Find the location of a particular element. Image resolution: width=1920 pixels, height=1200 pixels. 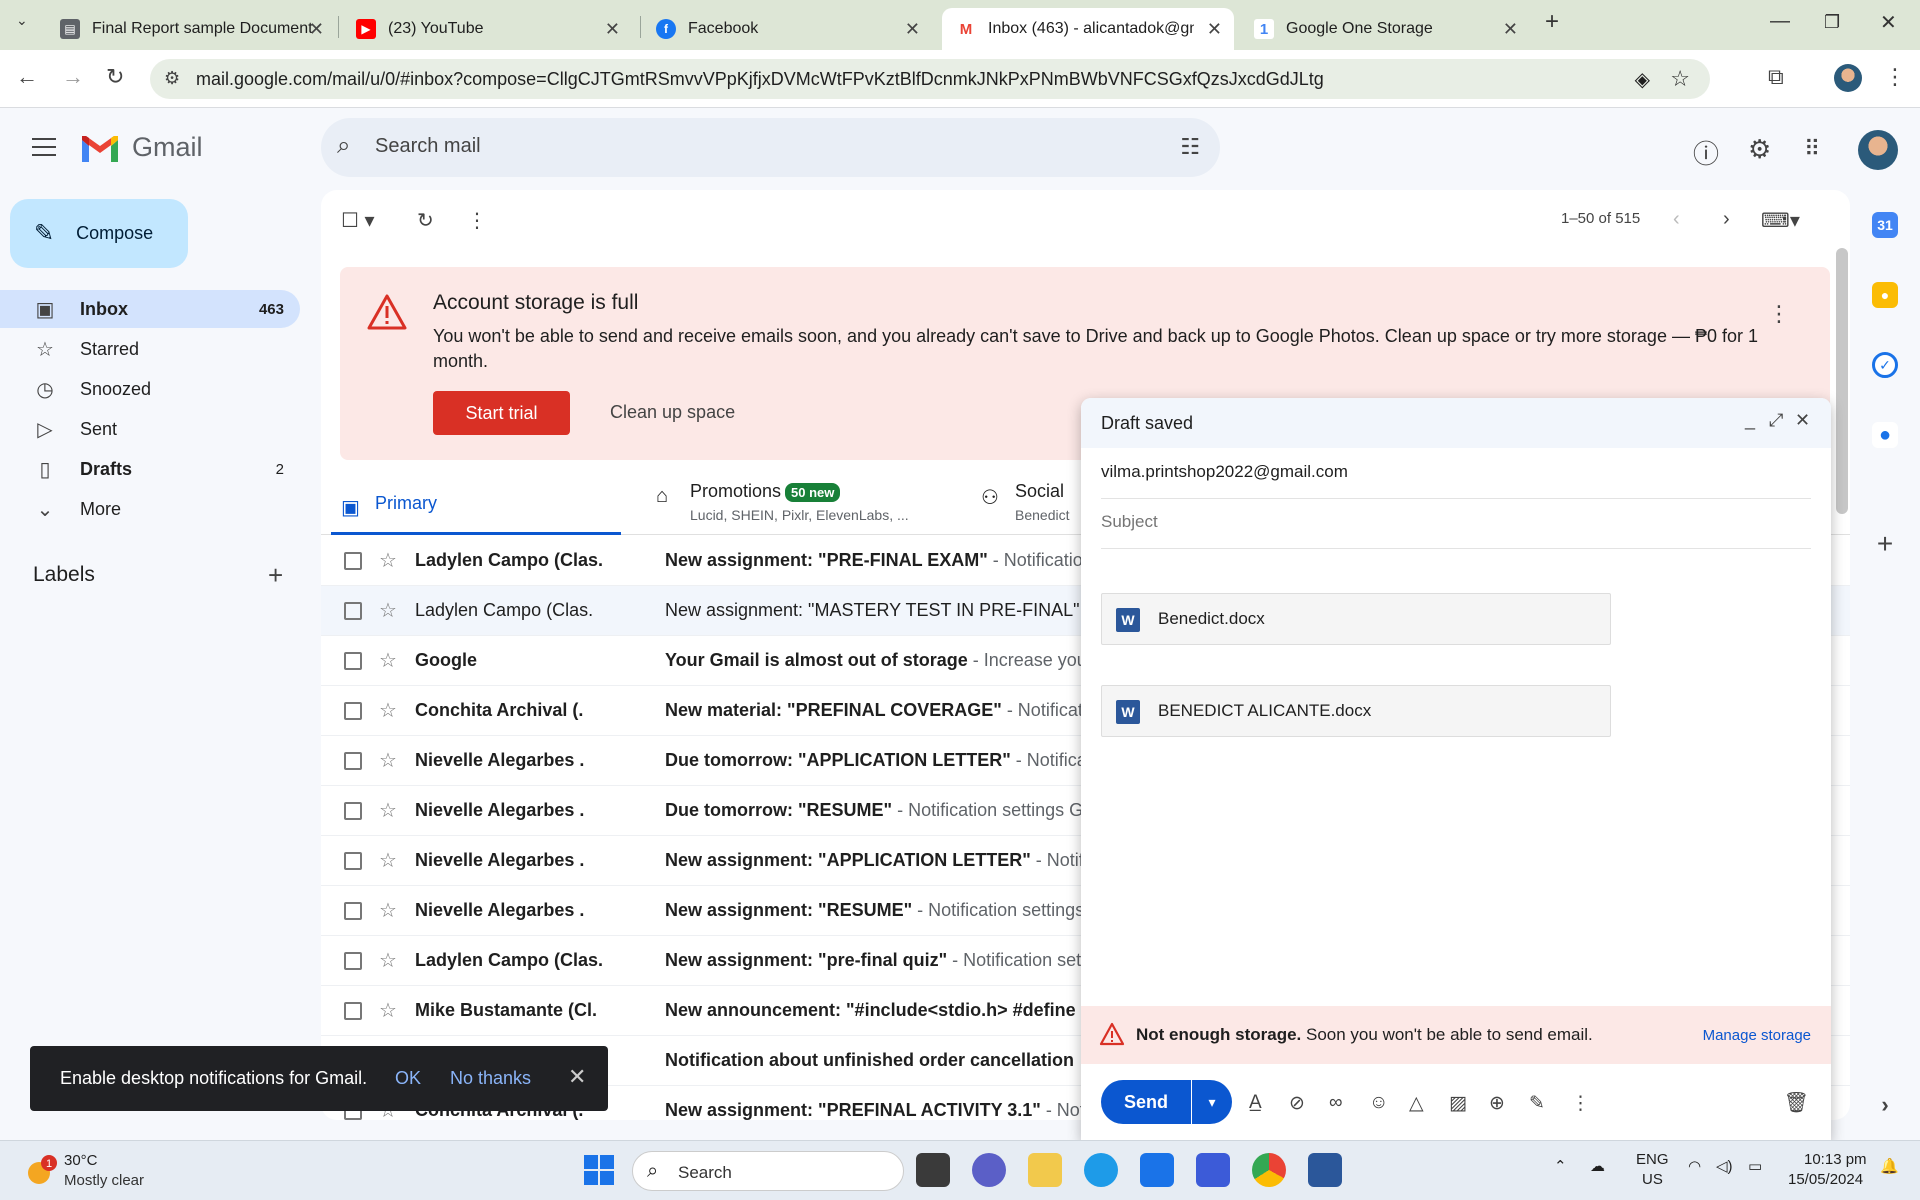

browser-tab: 1 Google One Storage ✕ is located at coordinates (1385, 29).